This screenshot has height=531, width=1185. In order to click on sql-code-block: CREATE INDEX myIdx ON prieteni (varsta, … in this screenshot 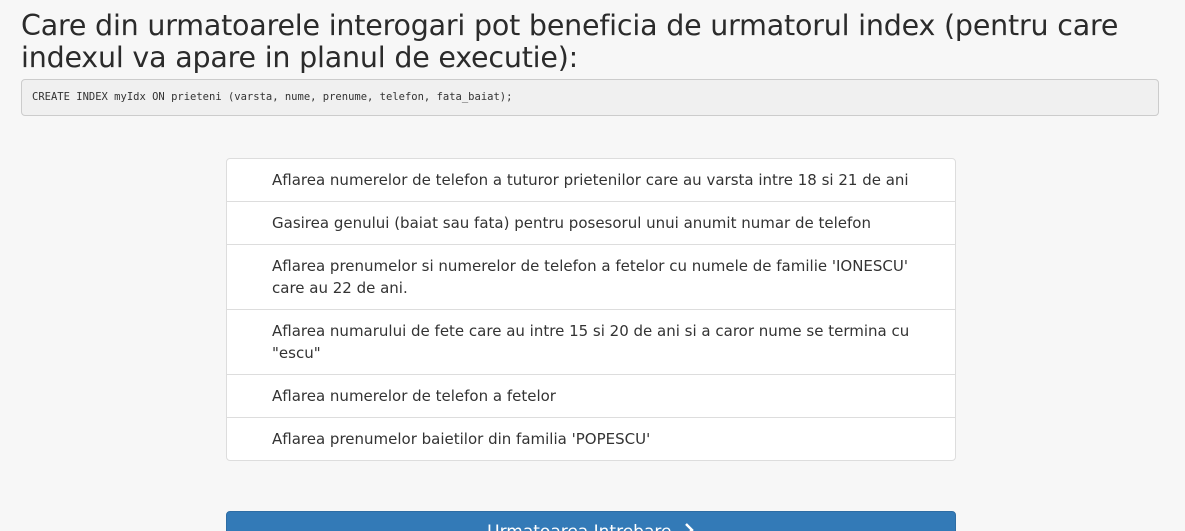, I will do `click(590, 97)`.